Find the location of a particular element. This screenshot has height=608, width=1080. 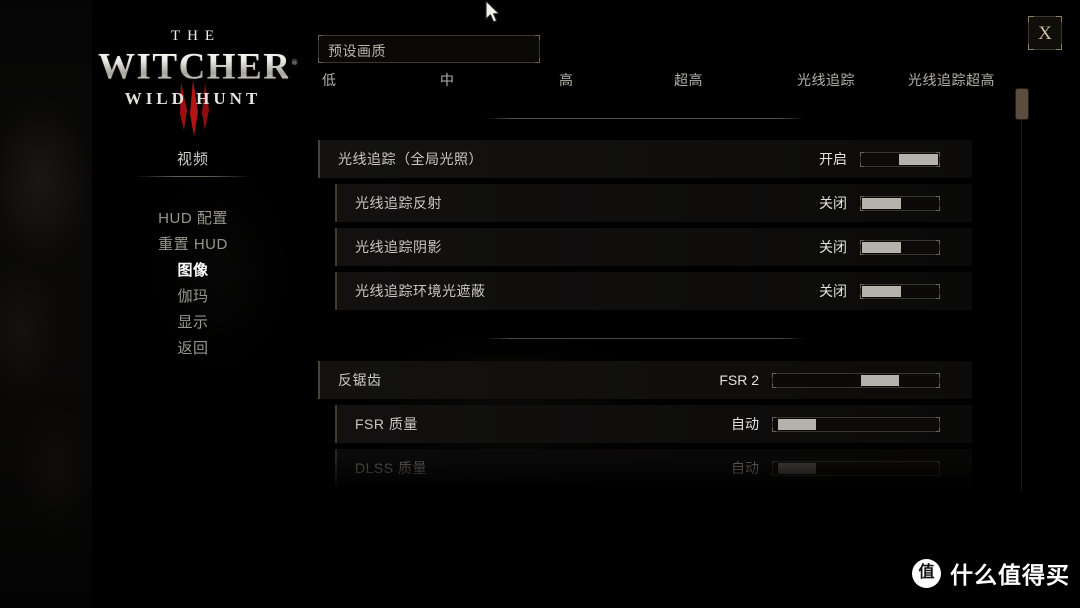

setting-row: FSR 质量 自动 is located at coordinates (653, 424).